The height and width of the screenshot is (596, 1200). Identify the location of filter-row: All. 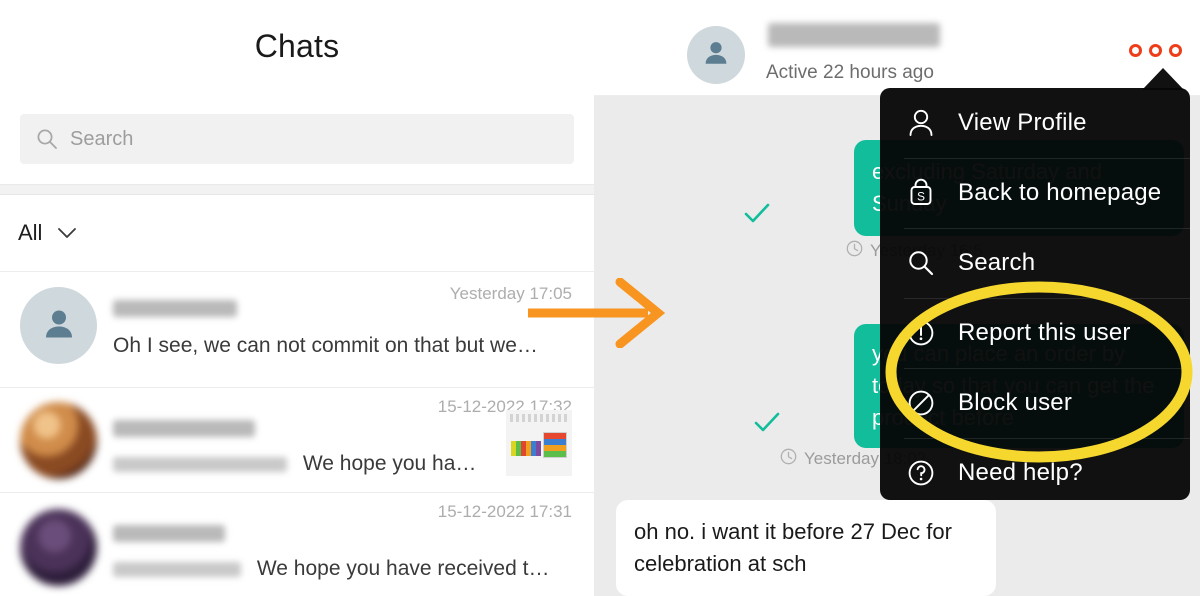
(297, 233).